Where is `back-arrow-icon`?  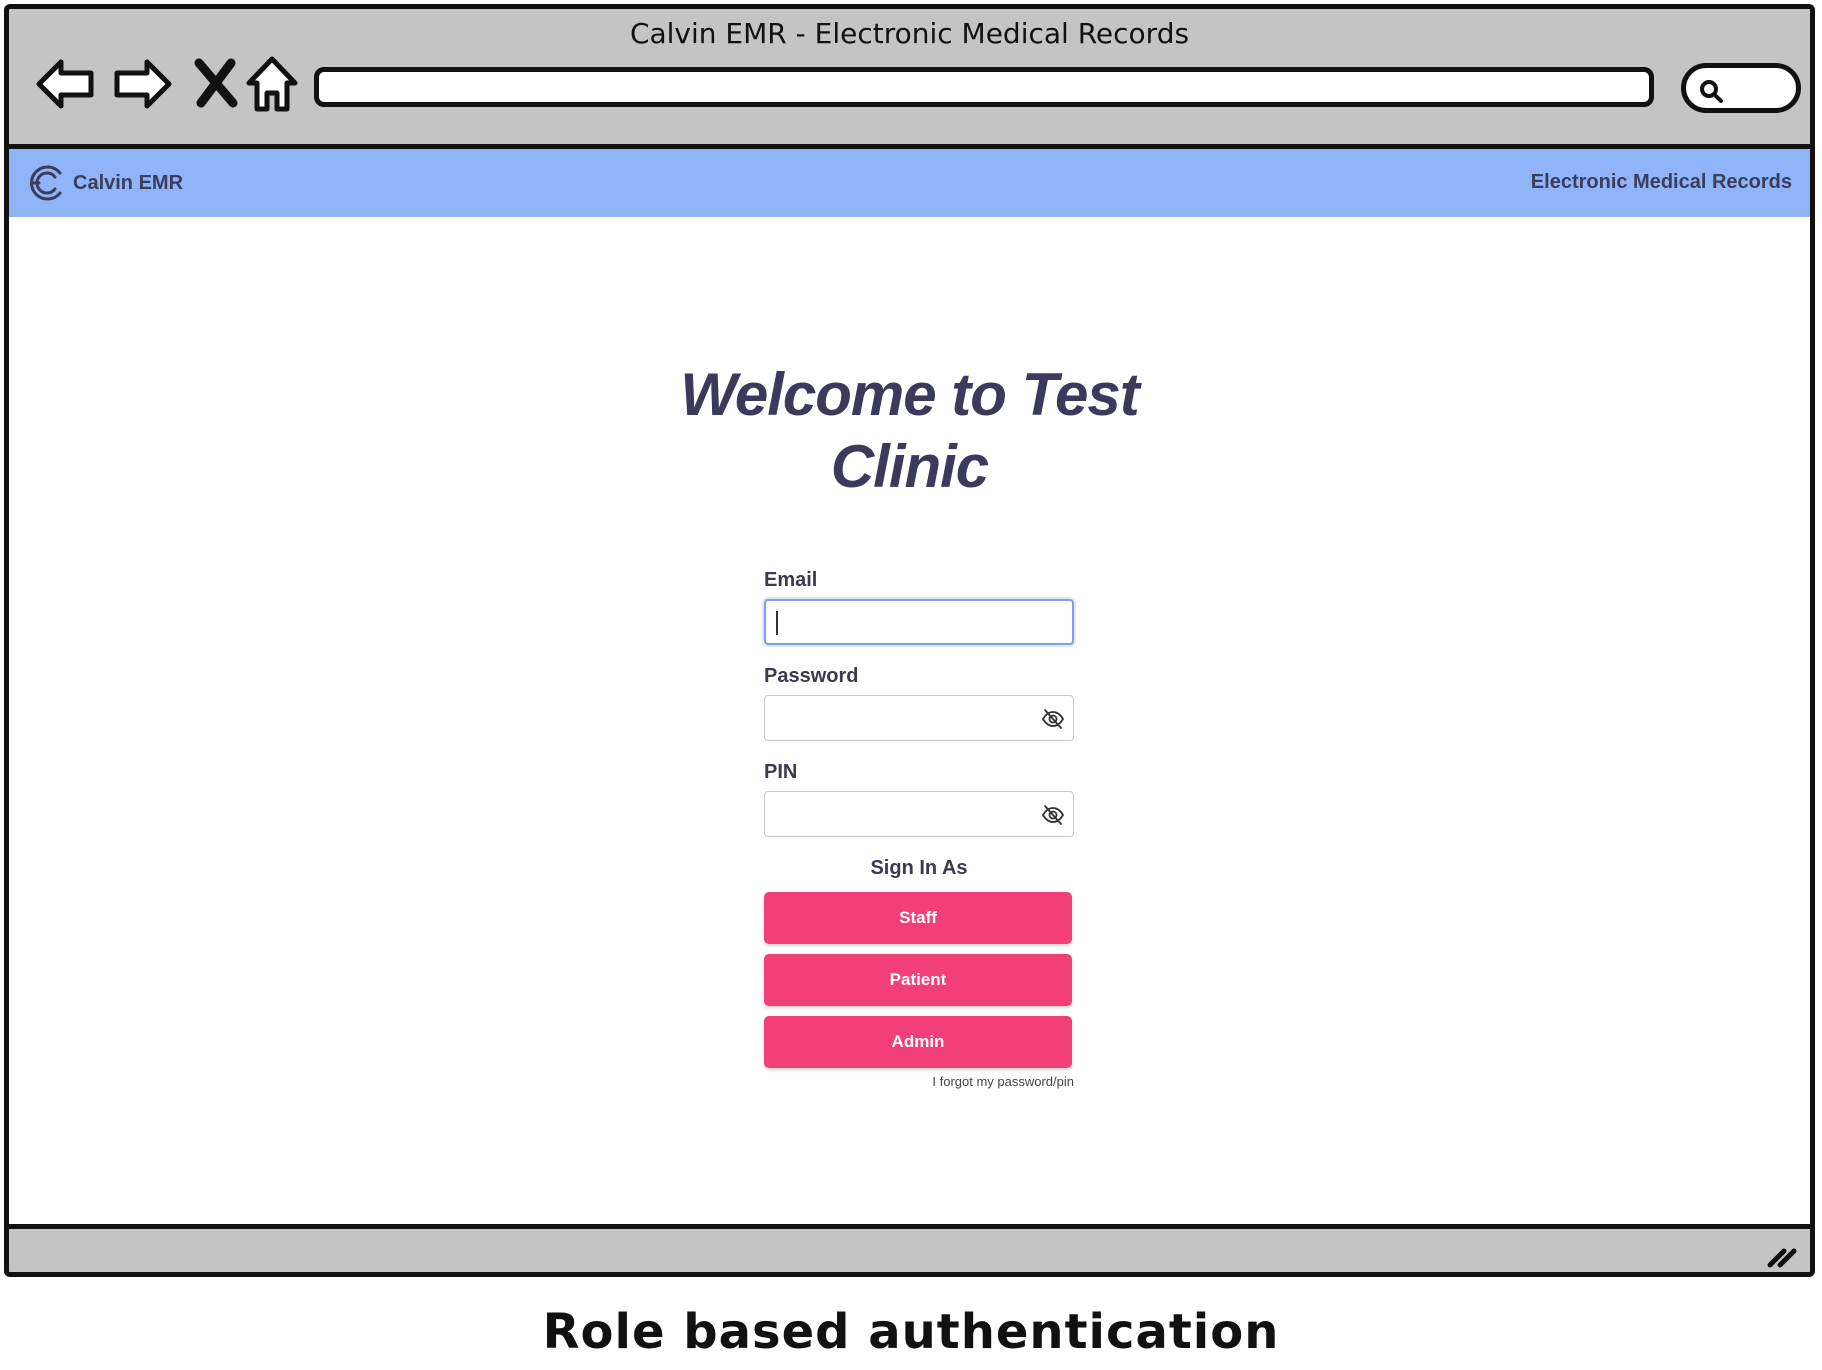
back-arrow-icon is located at coordinates (66, 84).